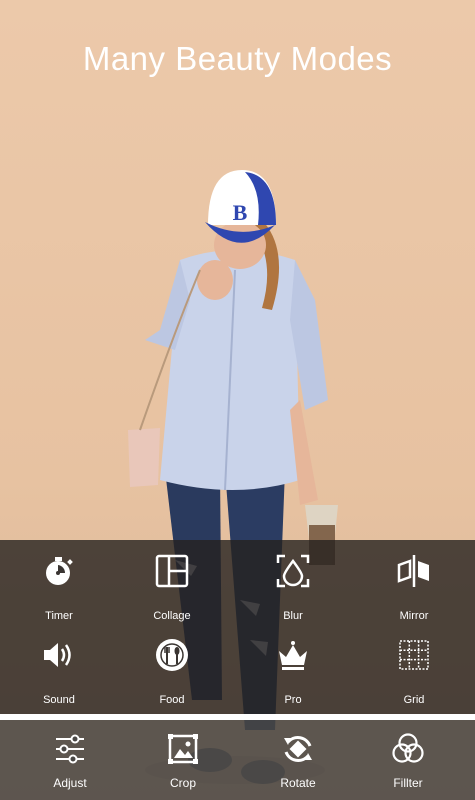 The width and height of the screenshot is (475, 800). I want to click on tool-food: Food, so click(172, 665).